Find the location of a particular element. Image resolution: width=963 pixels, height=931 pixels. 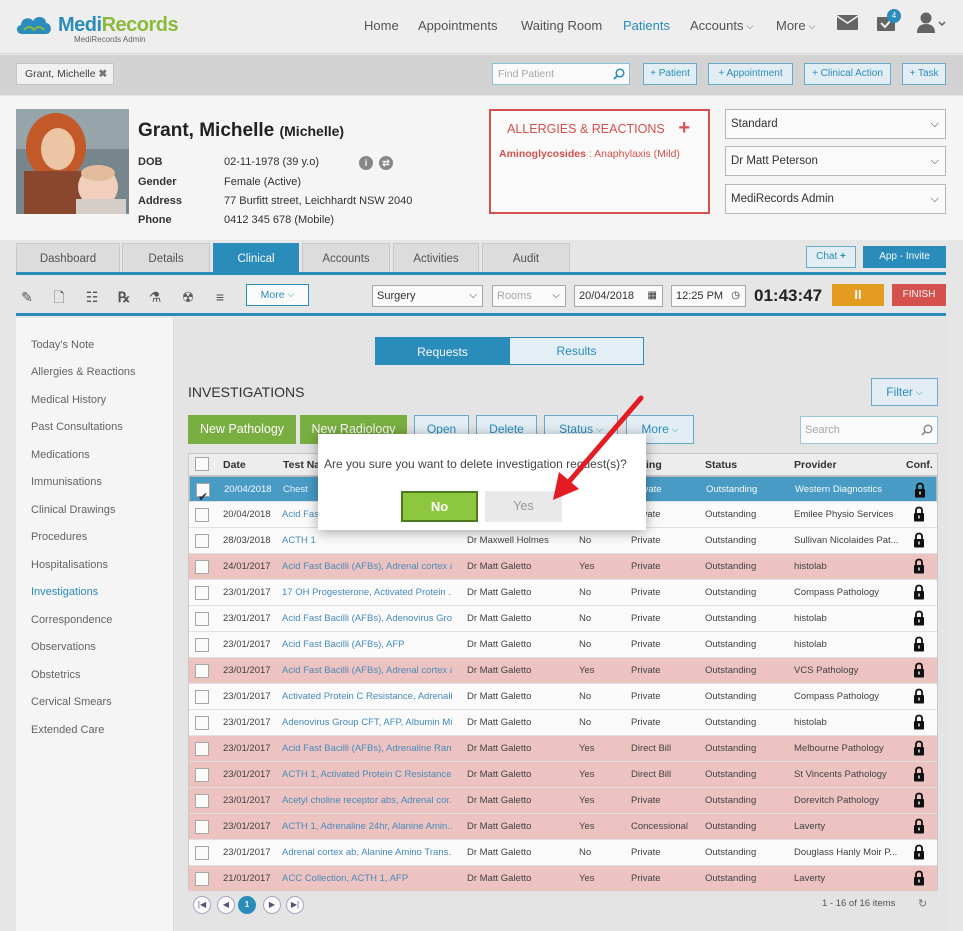

select-all-checkbox is located at coordinates (202, 464).